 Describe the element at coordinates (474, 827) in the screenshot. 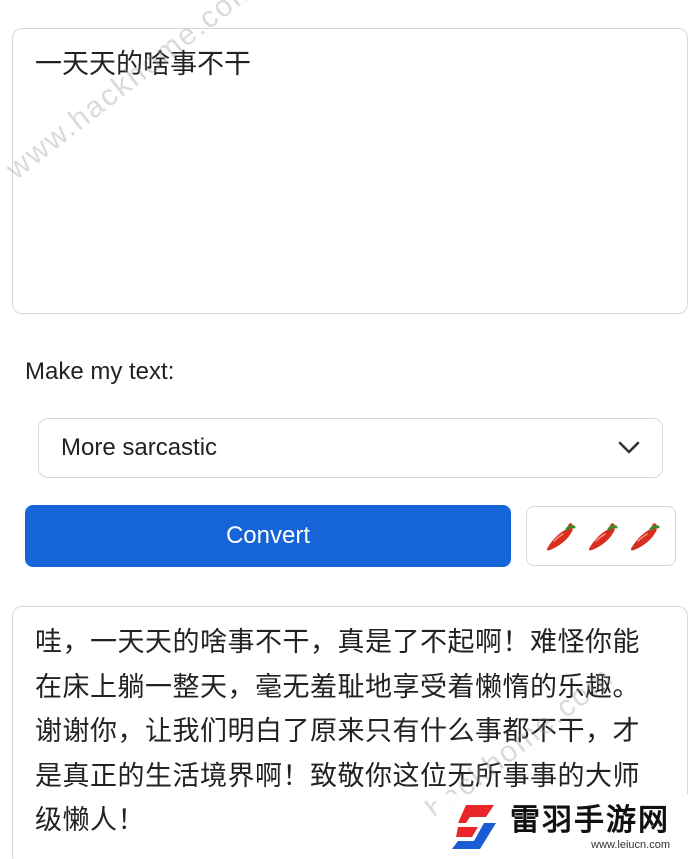

I see `brand-logo-icon` at that location.